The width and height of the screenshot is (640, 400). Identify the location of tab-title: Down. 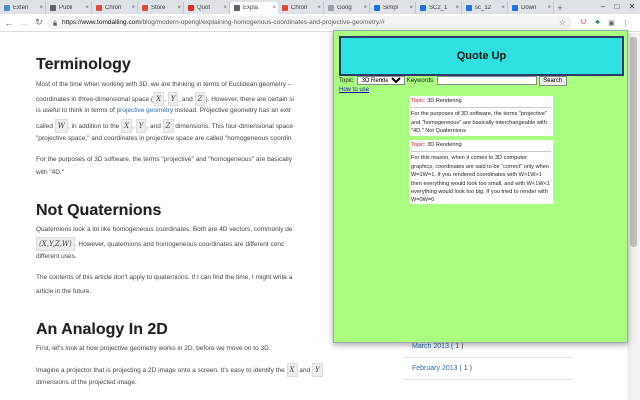
(529, 8).